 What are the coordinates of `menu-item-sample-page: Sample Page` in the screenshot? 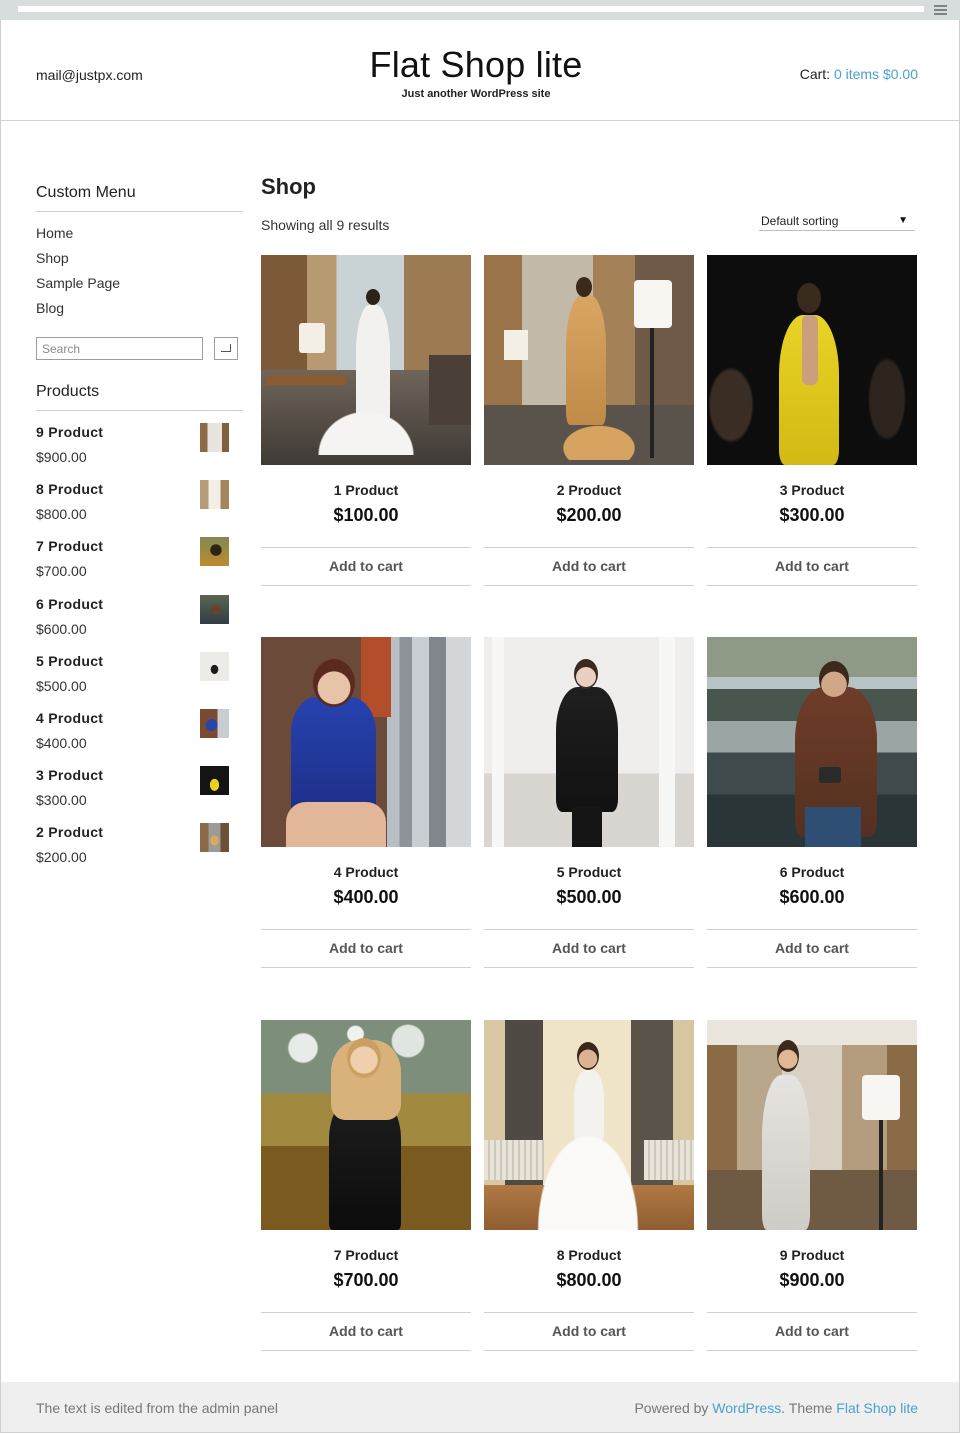 It's located at (139, 286).